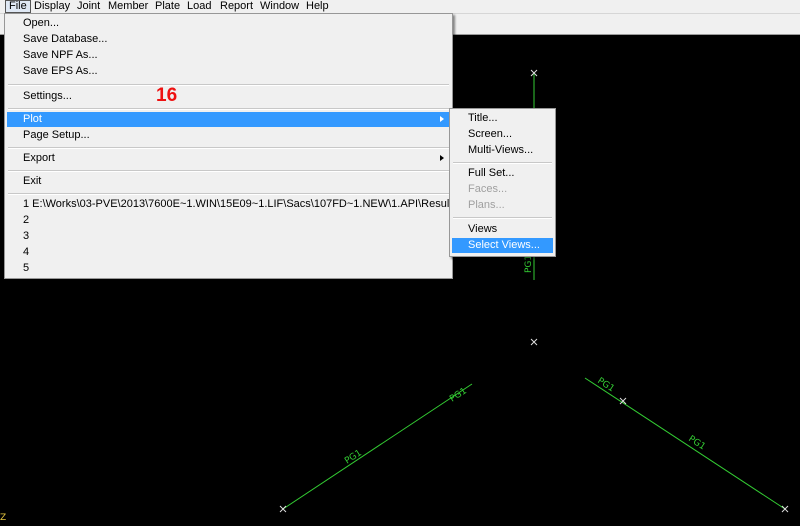 The width and height of the screenshot is (800, 526). I want to click on menu-help: Help, so click(317, 6).